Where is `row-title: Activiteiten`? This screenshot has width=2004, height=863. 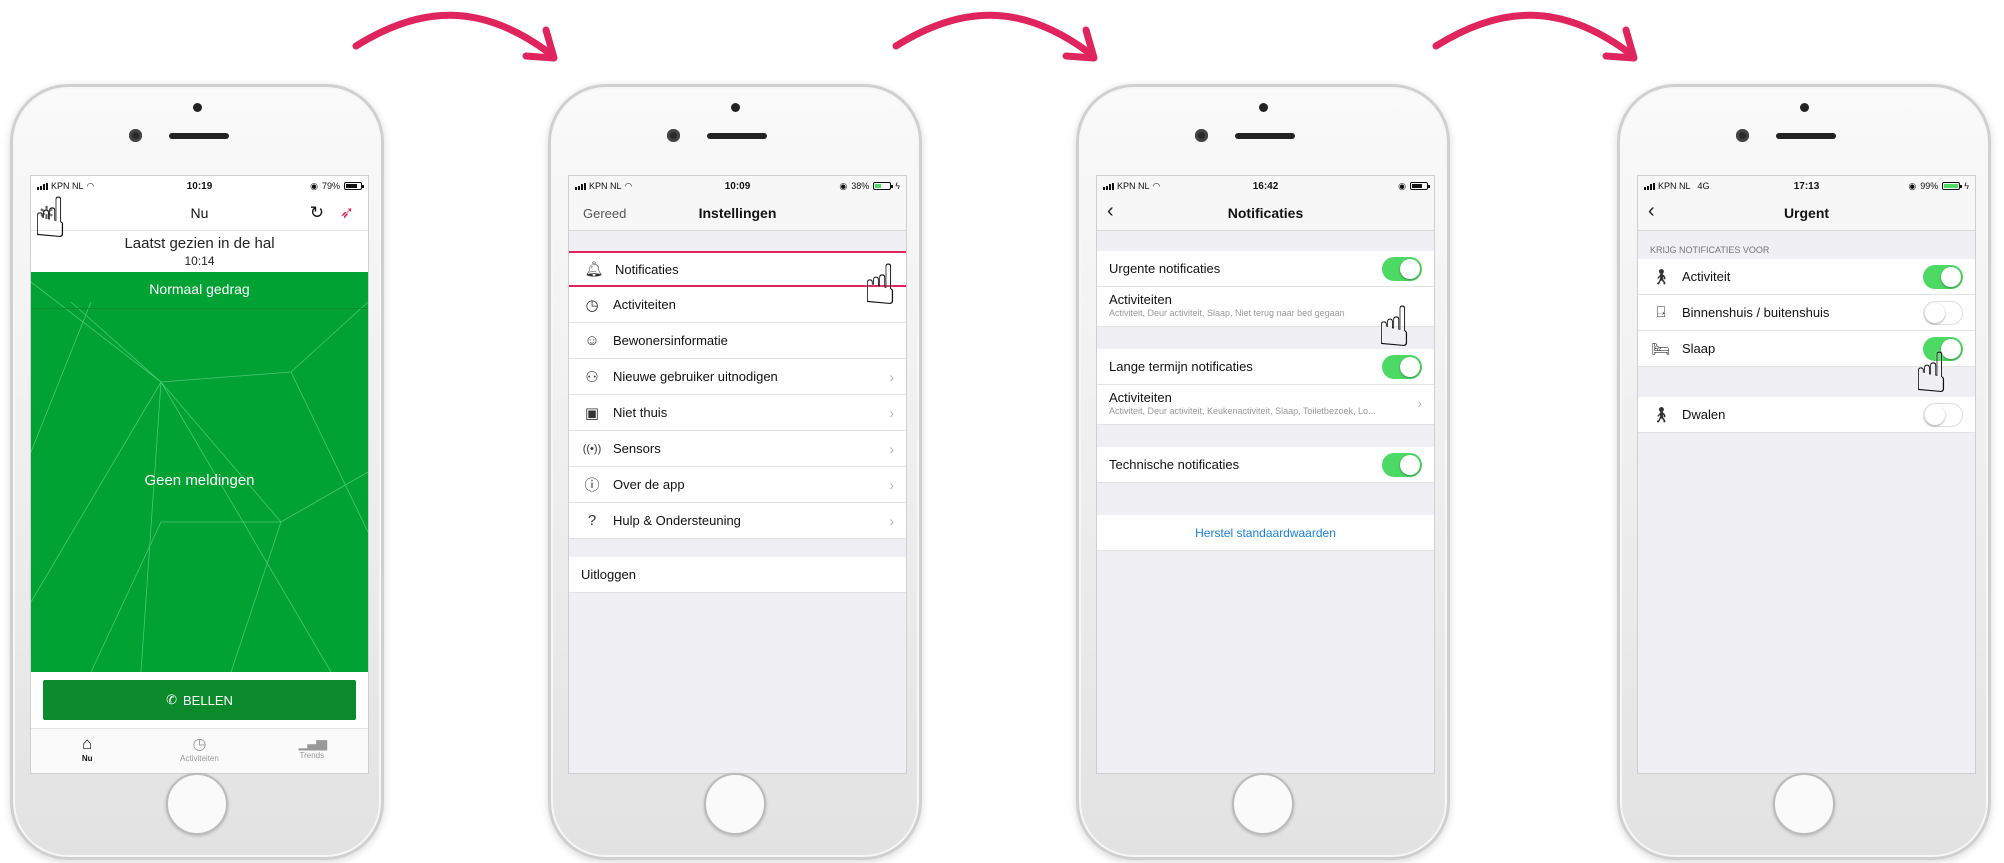
row-title: Activiteiten is located at coordinates (1140, 397).